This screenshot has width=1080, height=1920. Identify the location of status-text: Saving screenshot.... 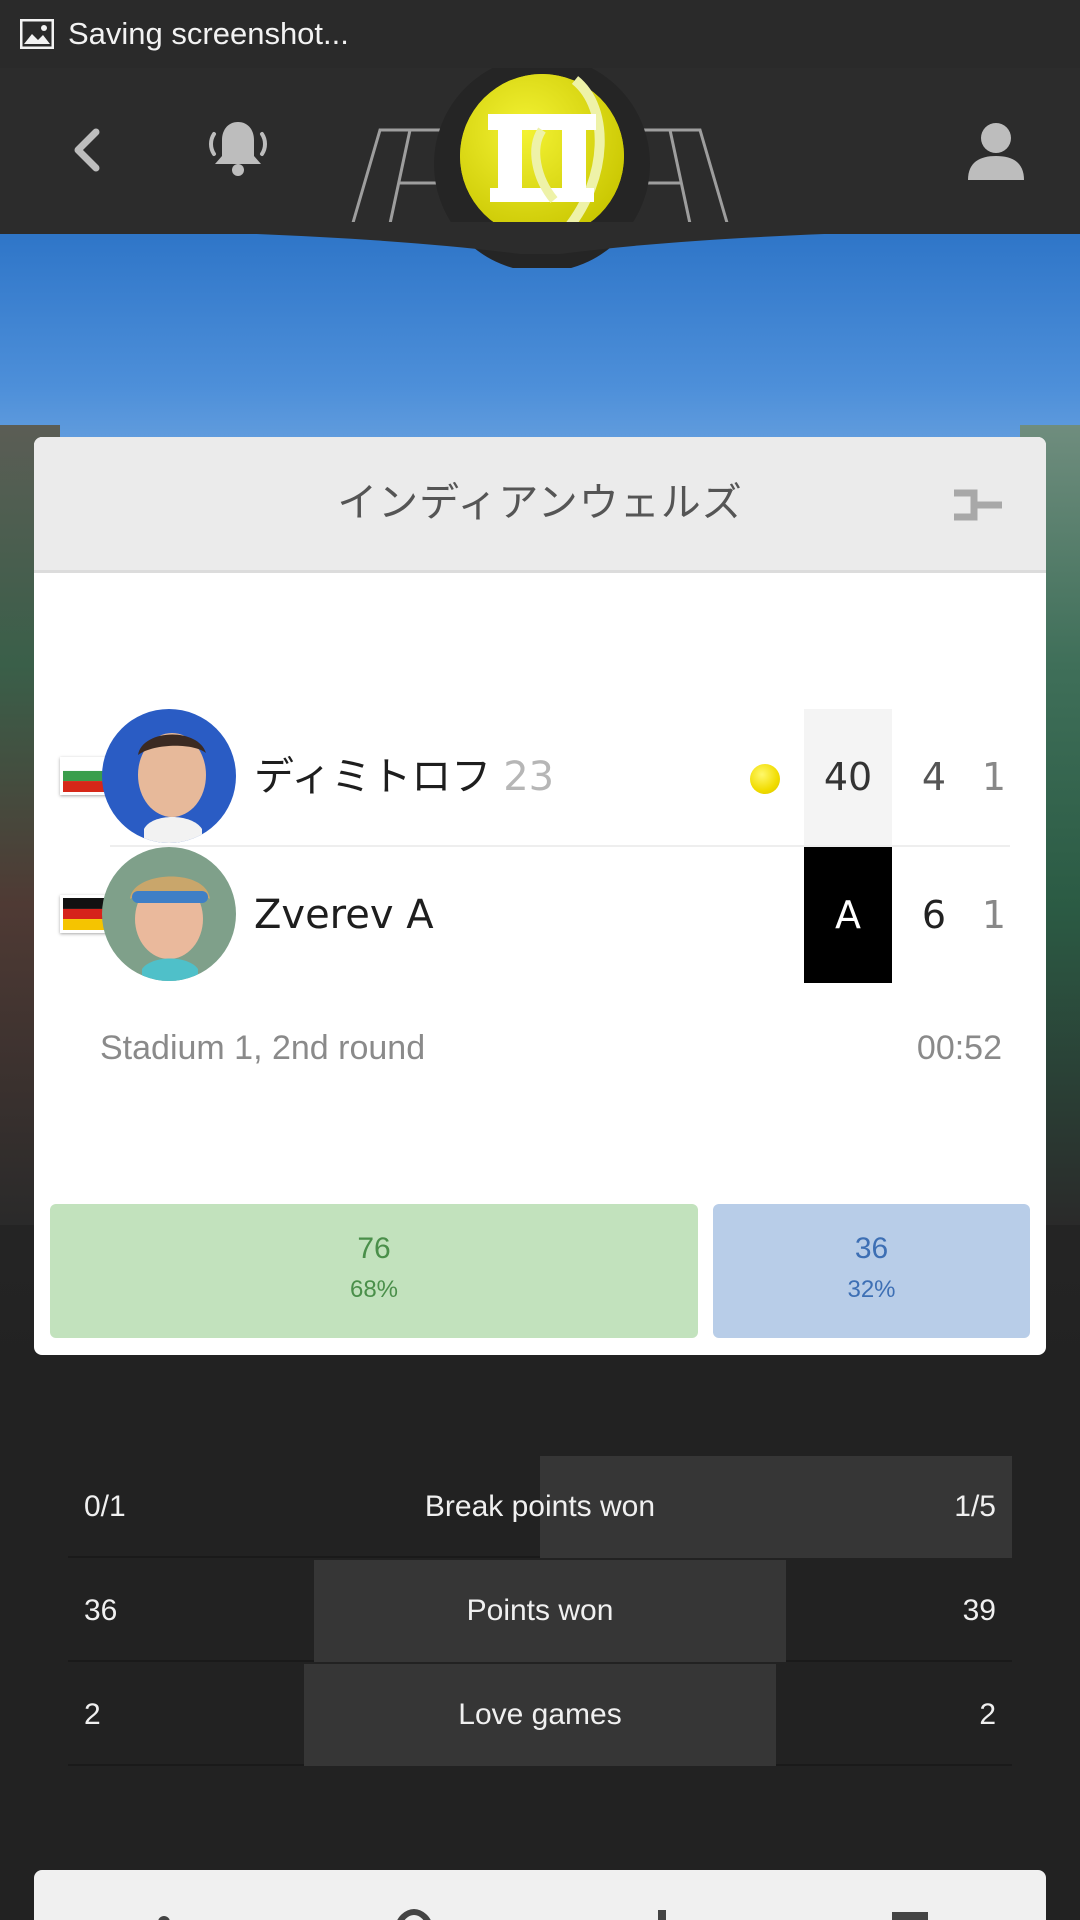
(208, 33).